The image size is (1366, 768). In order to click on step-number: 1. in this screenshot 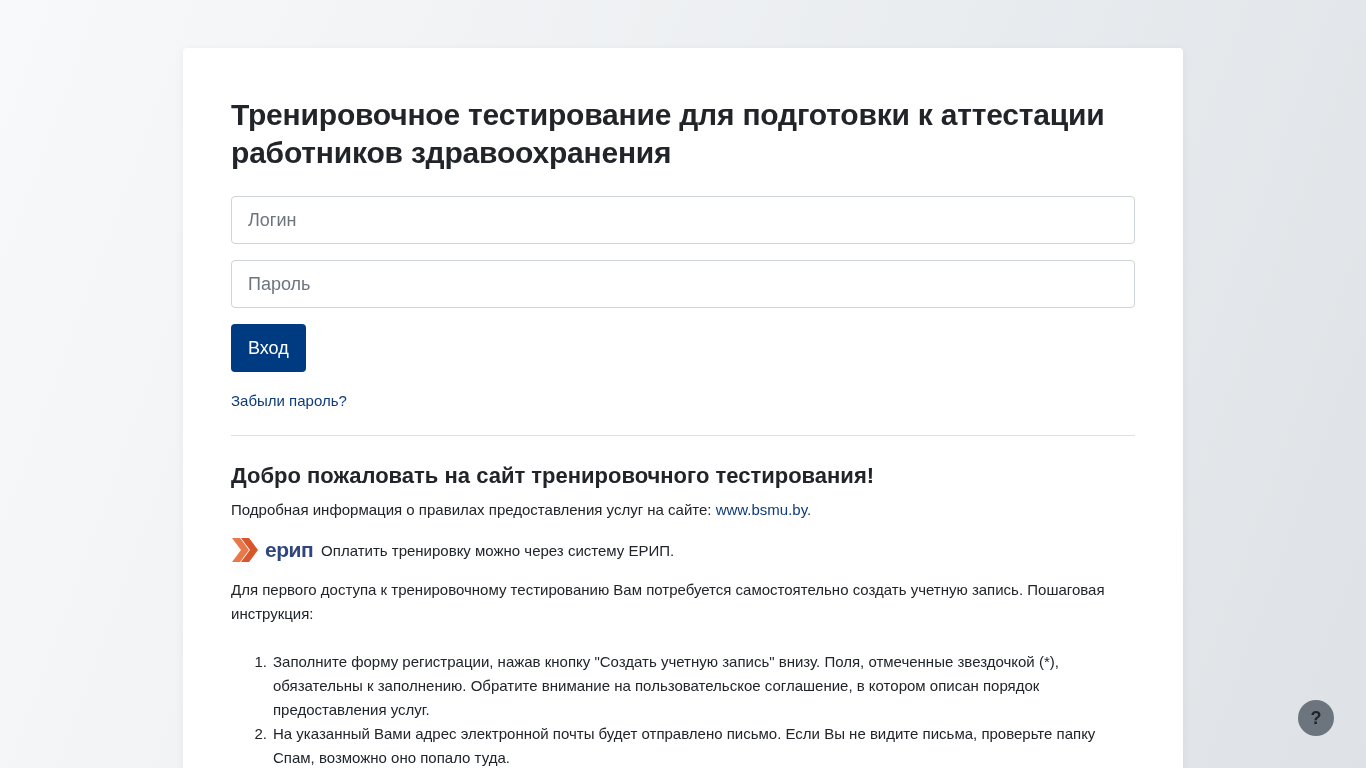, I will do `click(260, 662)`.